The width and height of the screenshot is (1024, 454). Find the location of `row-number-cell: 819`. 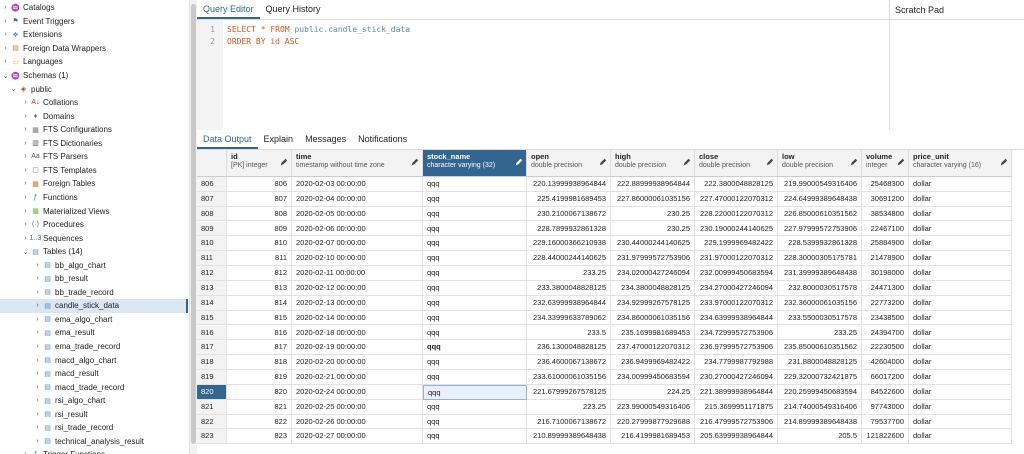

row-number-cell: 819 is located at coordinates (212, 377).